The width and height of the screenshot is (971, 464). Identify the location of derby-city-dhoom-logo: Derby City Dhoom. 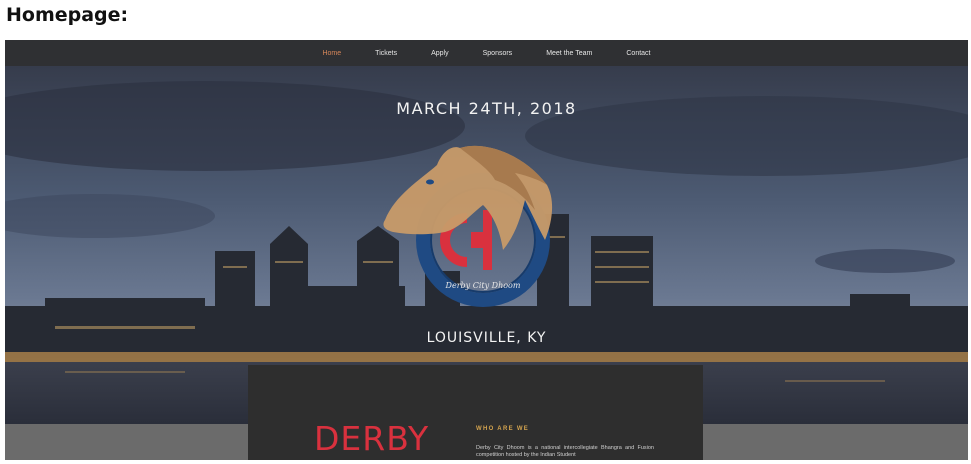
(470, 230).